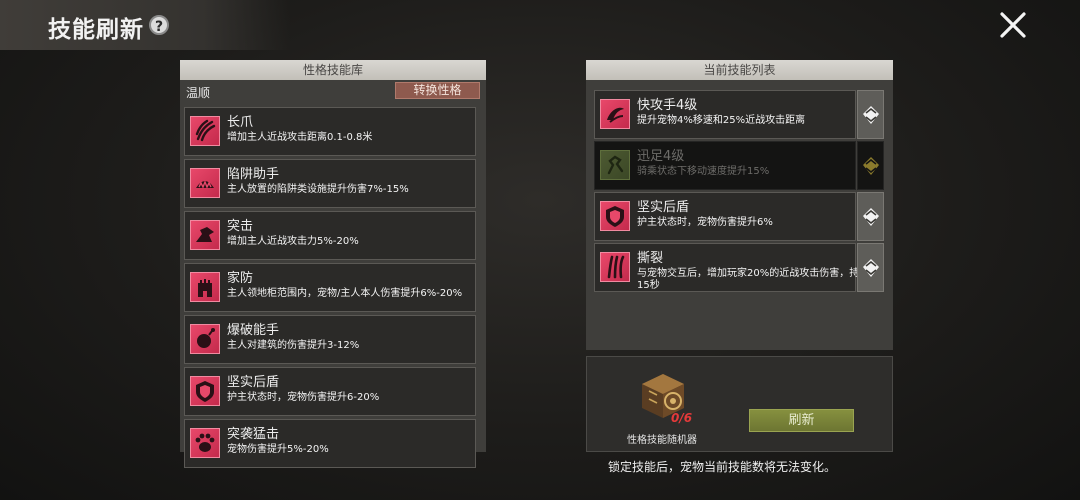 This screenshot has width=1080, height=500. I want to click on skill-name: 长爪, so click(240, 122).